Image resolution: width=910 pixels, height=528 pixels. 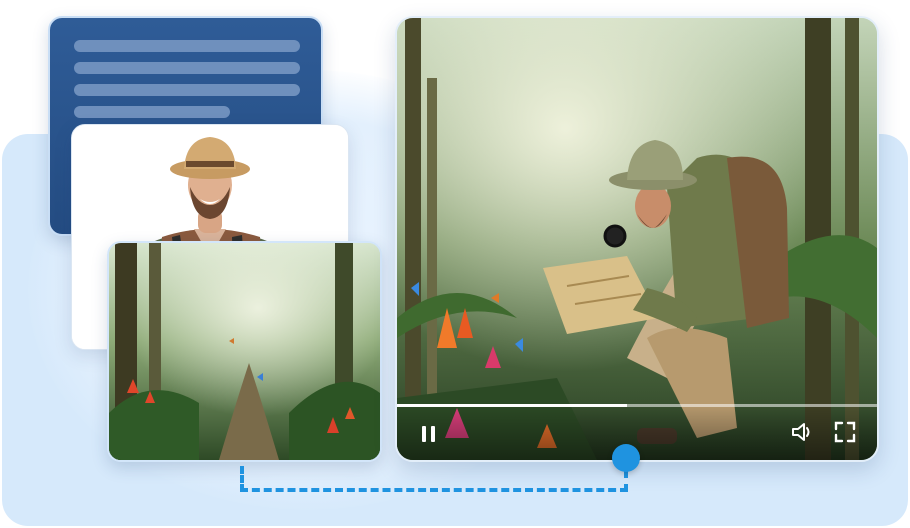 I want to click on pause-button, so click(x=429, y=434).